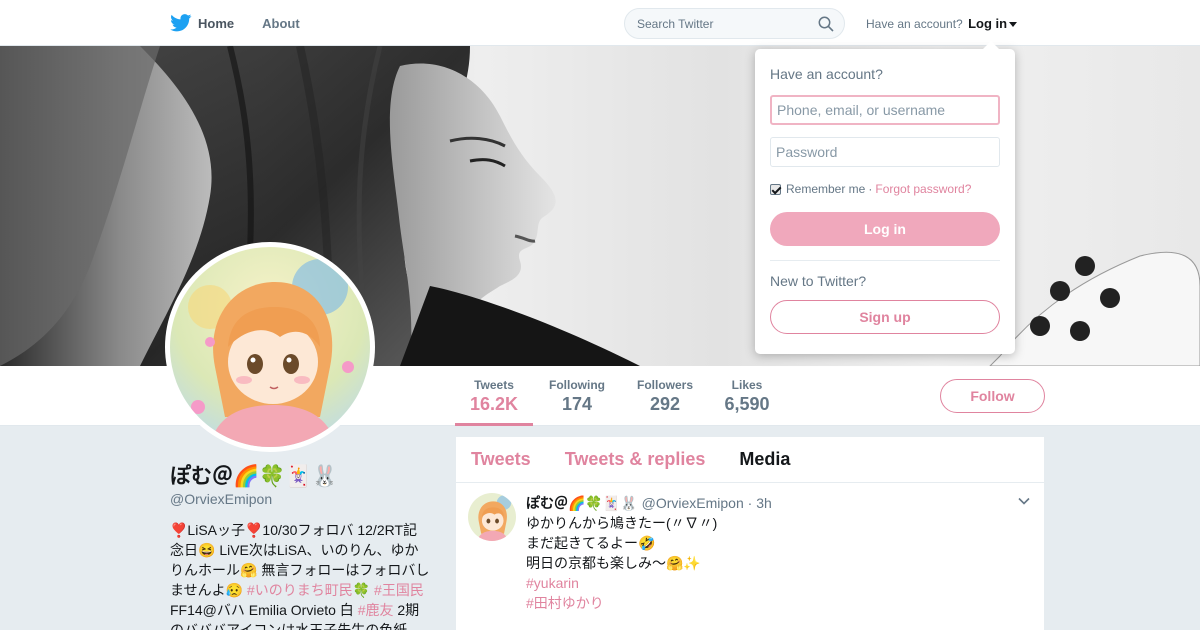  What do you see at coordinates (747, 404) in the screenshot?
I see `stat-value: 6,590` at bounding box center [747, 404].